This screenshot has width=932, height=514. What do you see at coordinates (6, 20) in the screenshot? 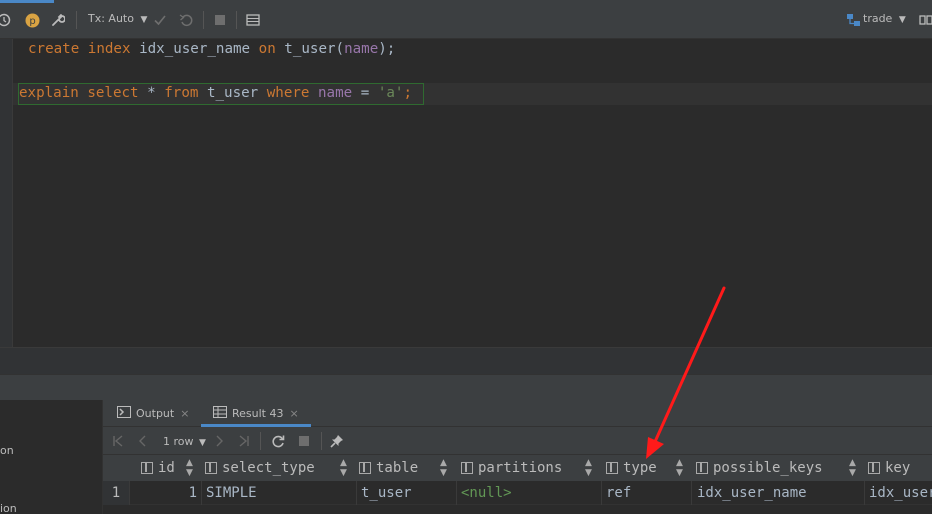
I see `history-icon` at bounding box center [6, 20].